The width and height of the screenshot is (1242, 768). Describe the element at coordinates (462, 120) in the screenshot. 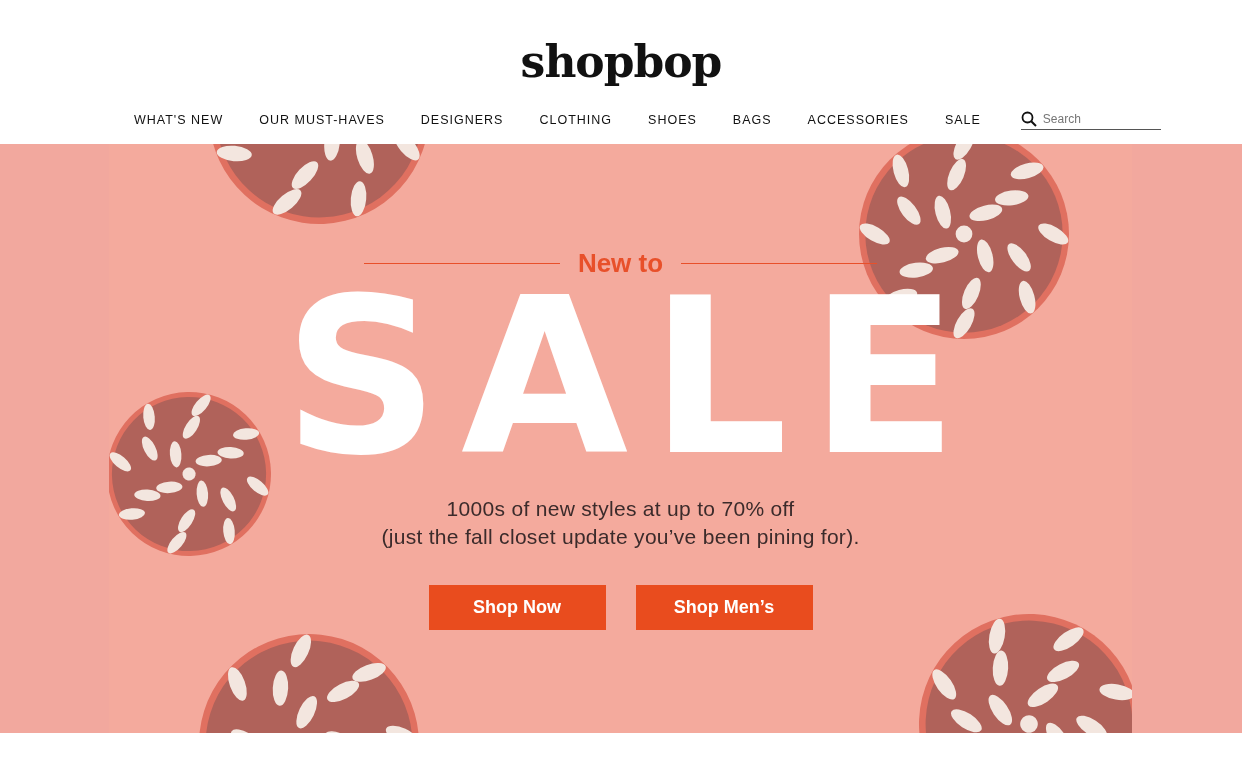

I see `nav-link: DESIGNERS` at that location.